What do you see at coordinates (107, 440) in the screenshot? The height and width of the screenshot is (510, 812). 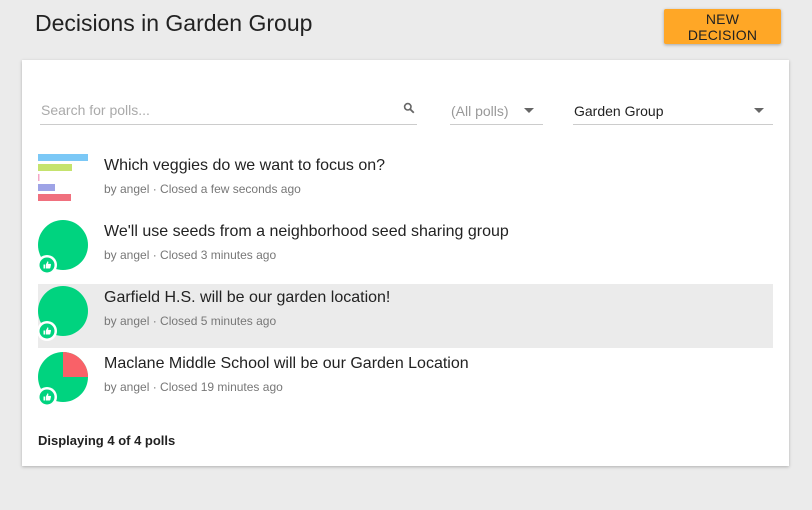 I see `poll-count: Displaying 4 of 4 polls` at bounding box center [107, 440].